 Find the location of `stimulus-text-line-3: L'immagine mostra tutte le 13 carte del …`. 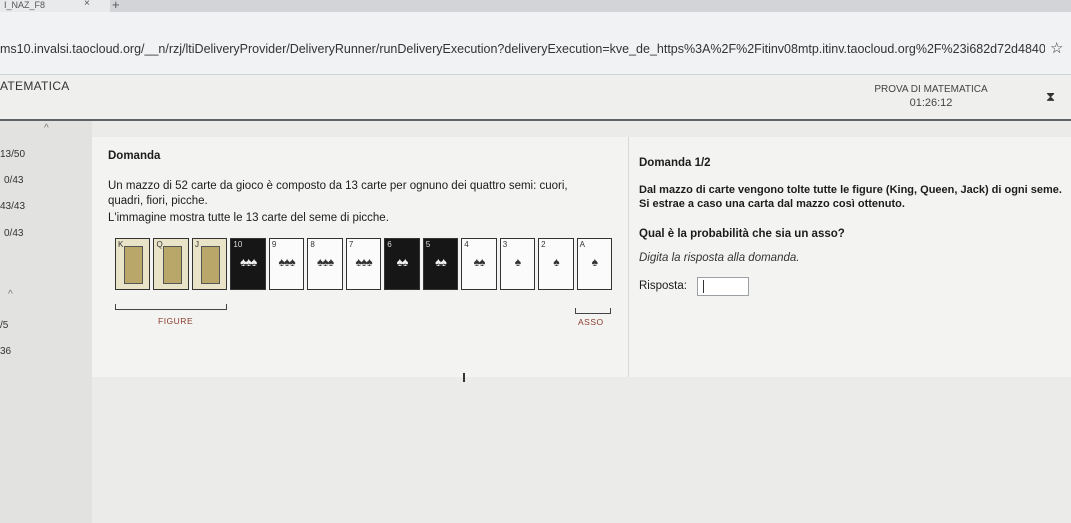

stimulus-text-line-3: L'immagine mostra tutte le 13 carte del … is located at coordinates (248, 218).